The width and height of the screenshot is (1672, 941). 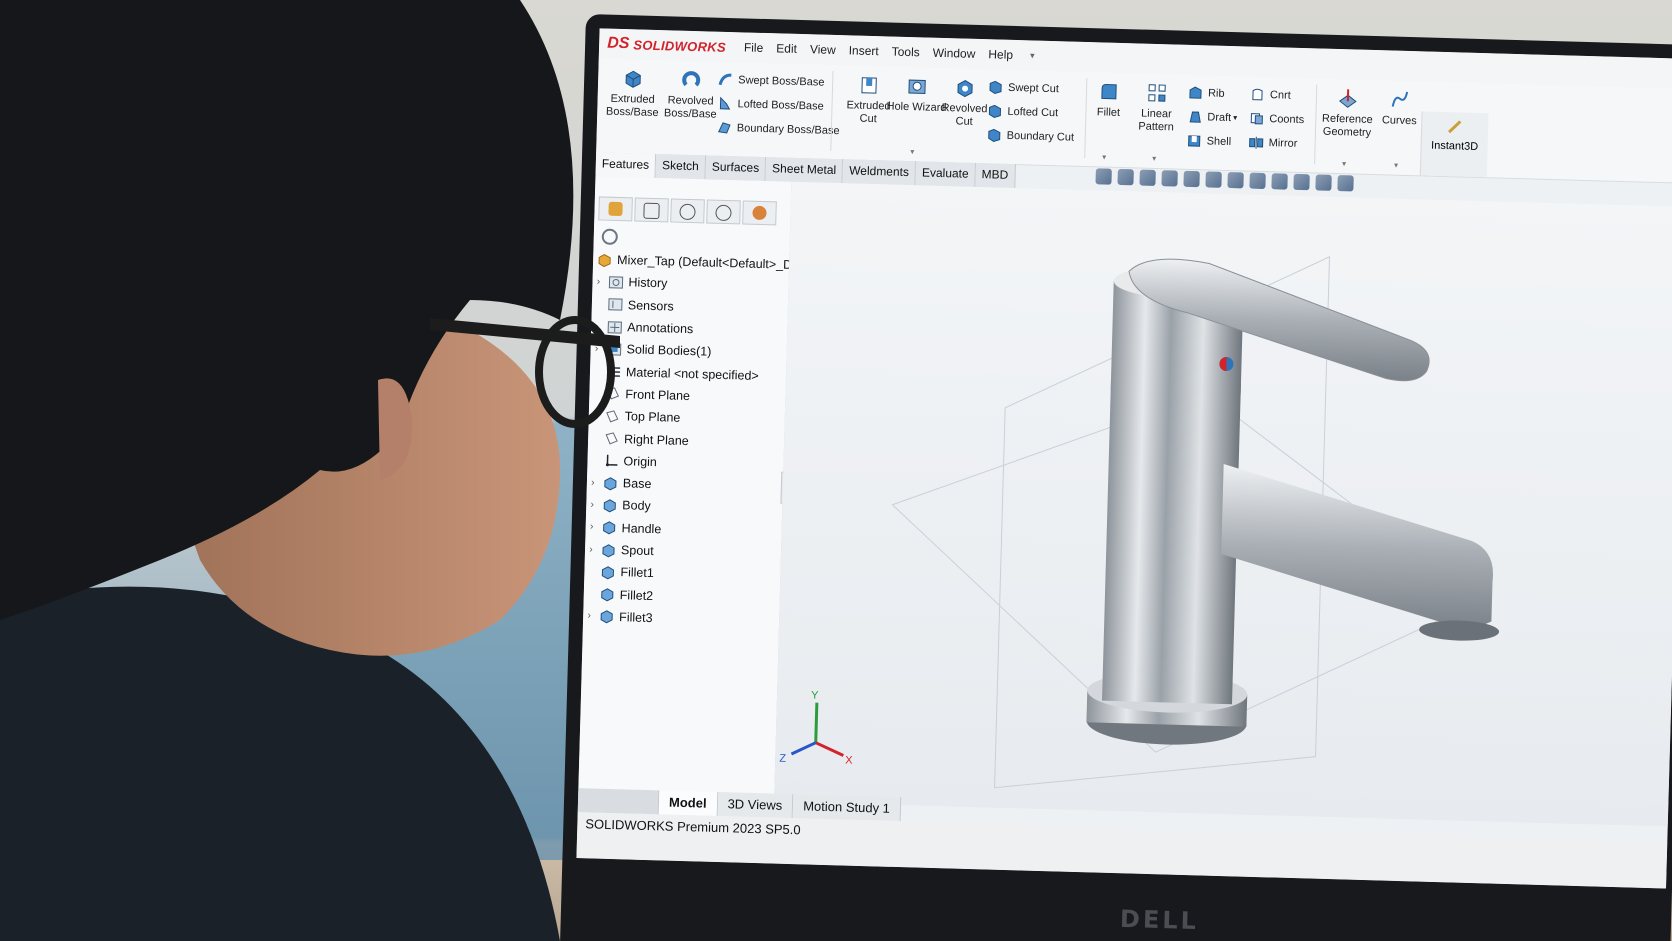 I want to click on menu-window: Window, so click(x=954, y=53).